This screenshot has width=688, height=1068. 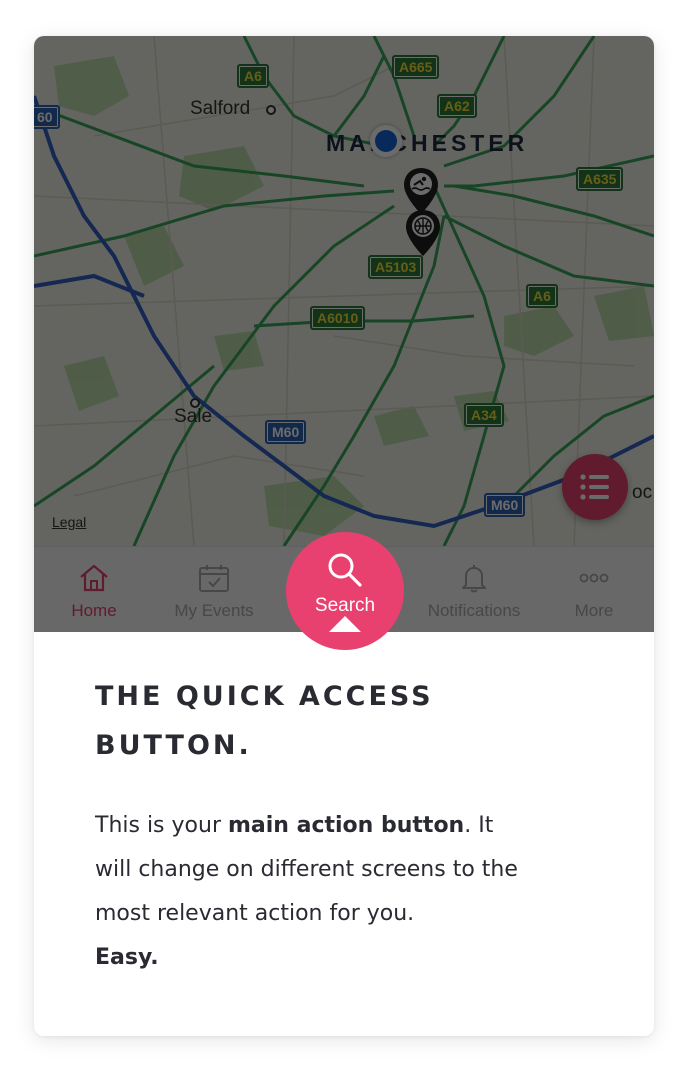 What do you see at coordinates (416, 67) in the screenshot?
I see `road-shield-a665: A665` at bounding box center [416, 67].